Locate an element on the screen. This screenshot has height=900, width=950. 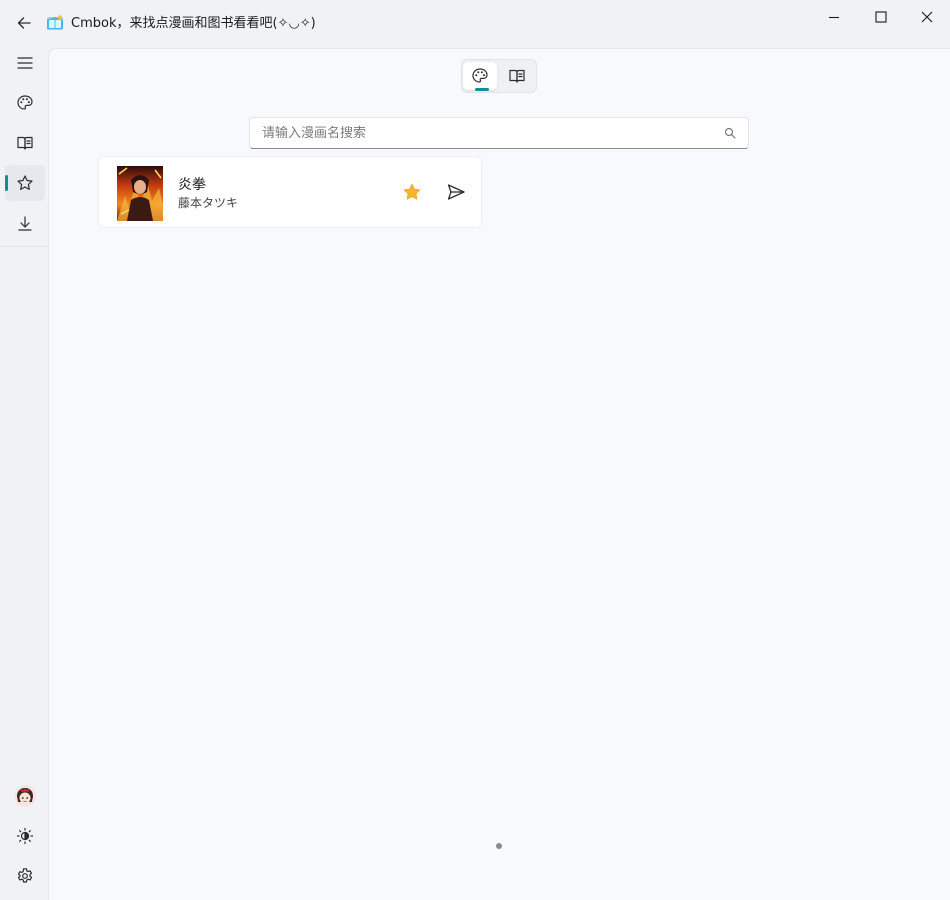
tab-books is located at coordinates (517, 76).